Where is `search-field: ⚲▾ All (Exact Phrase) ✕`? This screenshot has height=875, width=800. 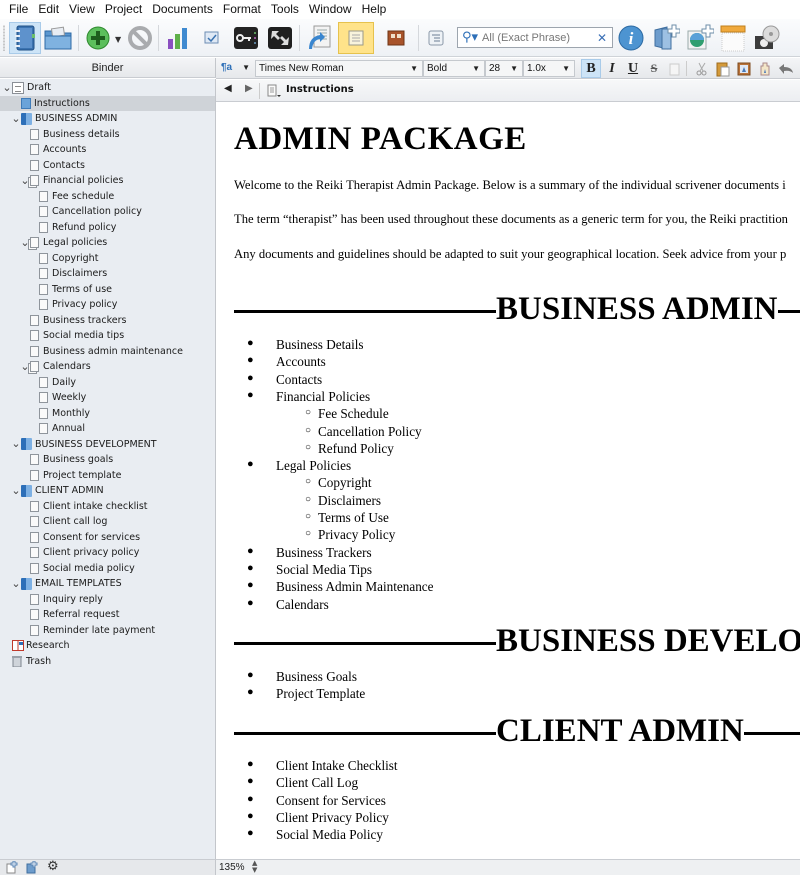 search-field: ⚲▾ All (Exact Phrase) ✕ is located at coordinates (535, 37).